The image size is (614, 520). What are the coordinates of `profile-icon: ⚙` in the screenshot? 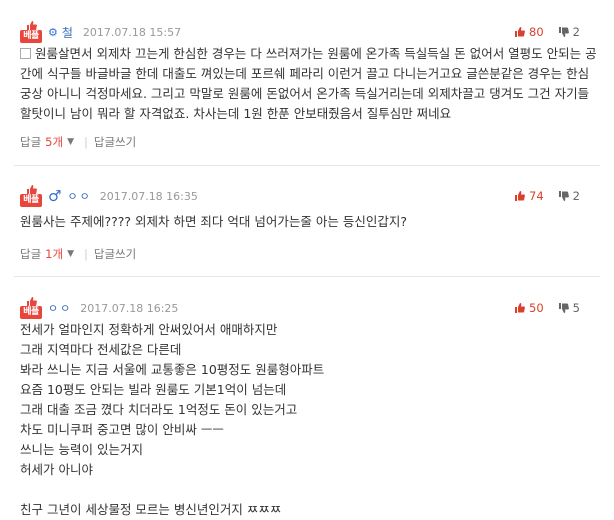 It's located at (53, 32).